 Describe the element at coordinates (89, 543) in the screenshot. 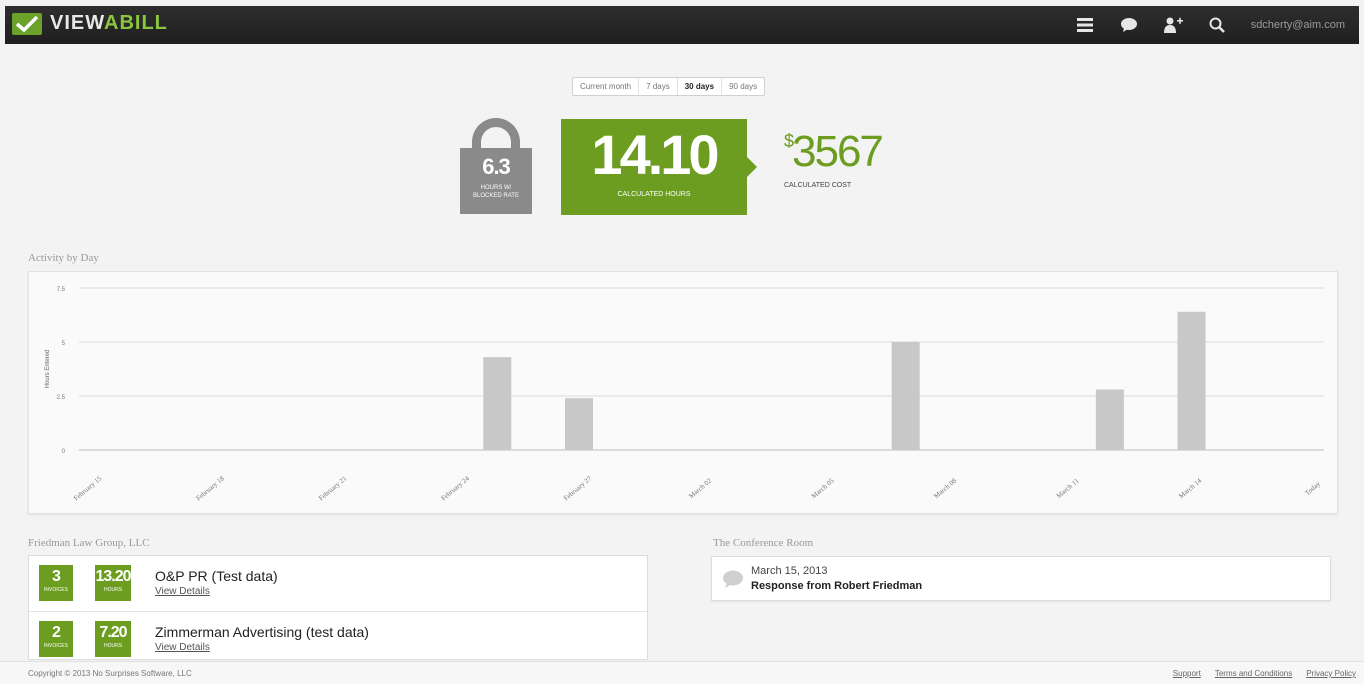

I see `client-section-title: Friedman Law Group, LLC` at that location.